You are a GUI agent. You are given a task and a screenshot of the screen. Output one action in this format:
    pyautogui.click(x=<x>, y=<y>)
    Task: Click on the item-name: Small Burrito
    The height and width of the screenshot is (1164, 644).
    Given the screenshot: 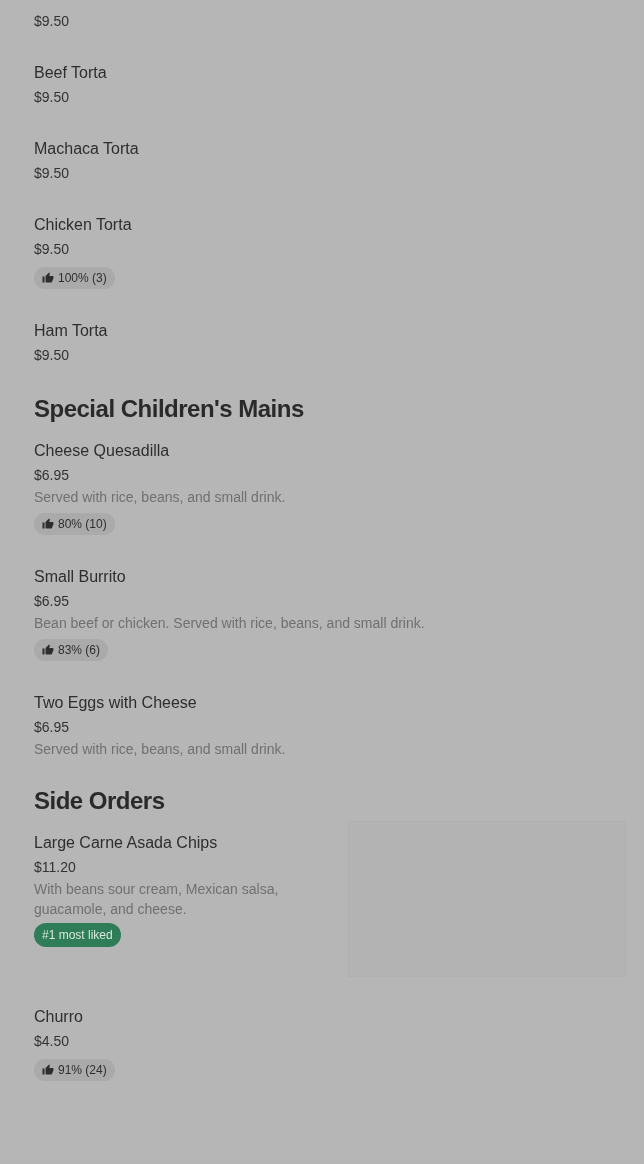 What is the action you would take?
    pyautogui.click(x=80, y=577)
    